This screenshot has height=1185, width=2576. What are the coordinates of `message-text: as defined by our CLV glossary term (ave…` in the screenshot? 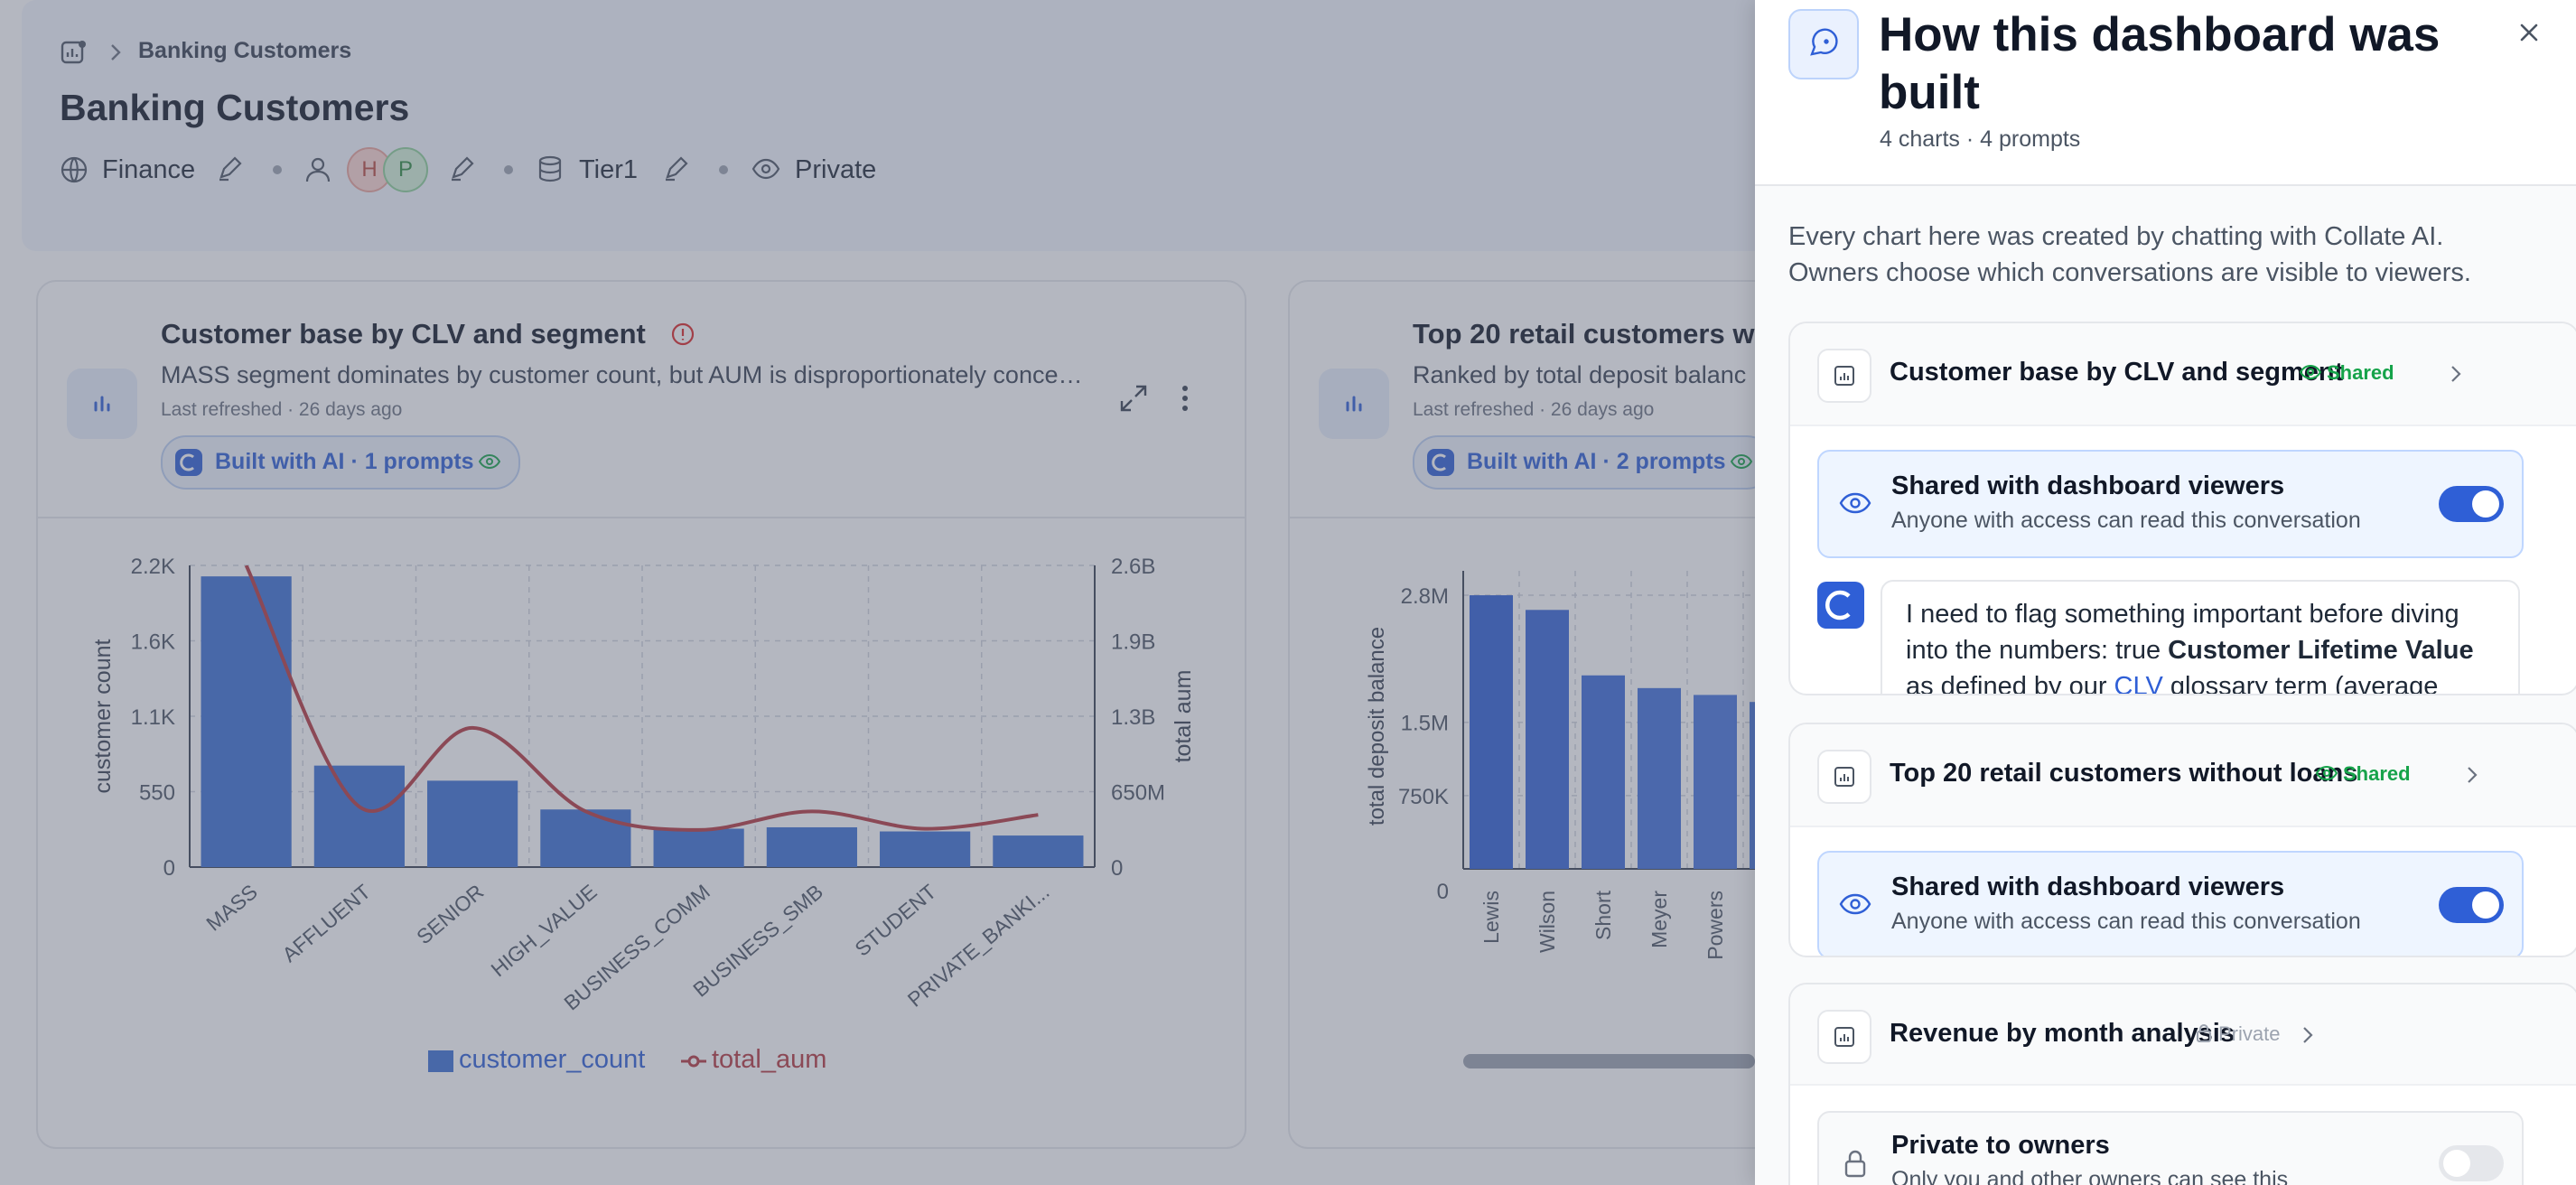 It's located at (2172, 683).